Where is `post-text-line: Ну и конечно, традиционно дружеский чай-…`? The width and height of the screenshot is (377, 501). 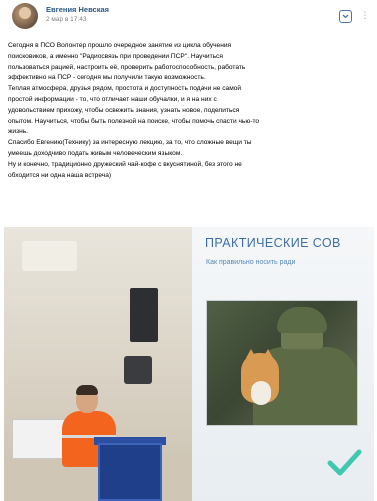
post-text-line: Ну и конечно, традиционно дружеский чай-… is located at coordinates (125, 164).